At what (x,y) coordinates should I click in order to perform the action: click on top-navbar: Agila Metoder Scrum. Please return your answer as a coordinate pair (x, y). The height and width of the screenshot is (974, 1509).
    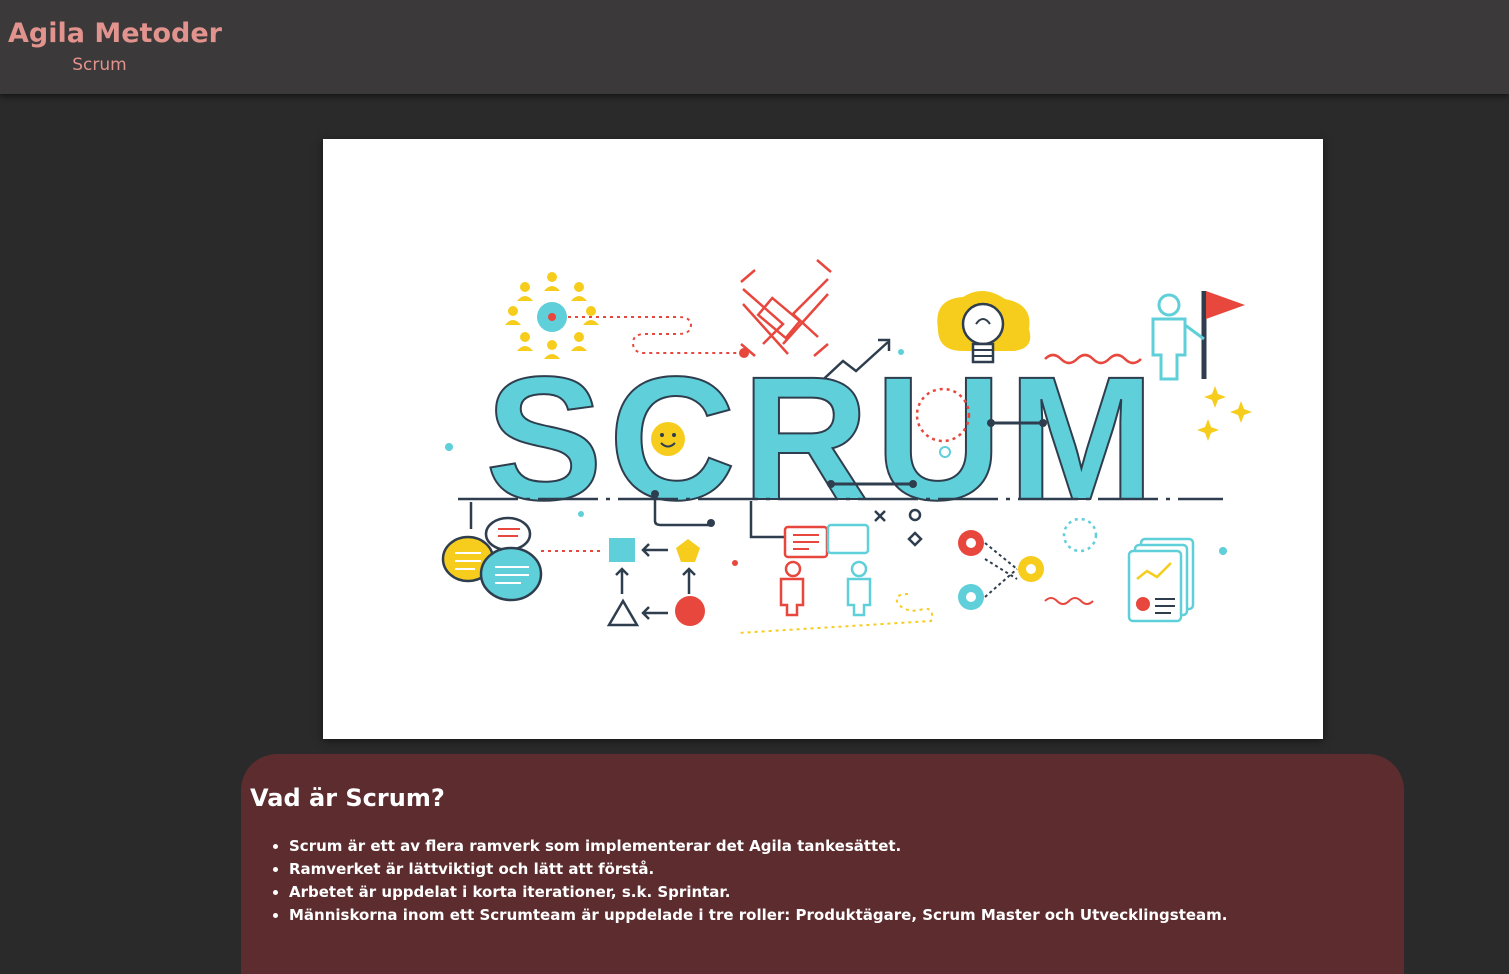
    Looking at the image, I should click on (754, 47).